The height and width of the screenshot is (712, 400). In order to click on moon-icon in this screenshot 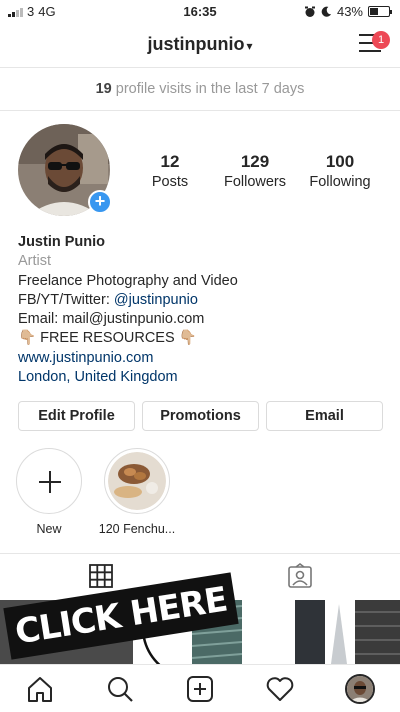, I will do `click(326, 11)`.